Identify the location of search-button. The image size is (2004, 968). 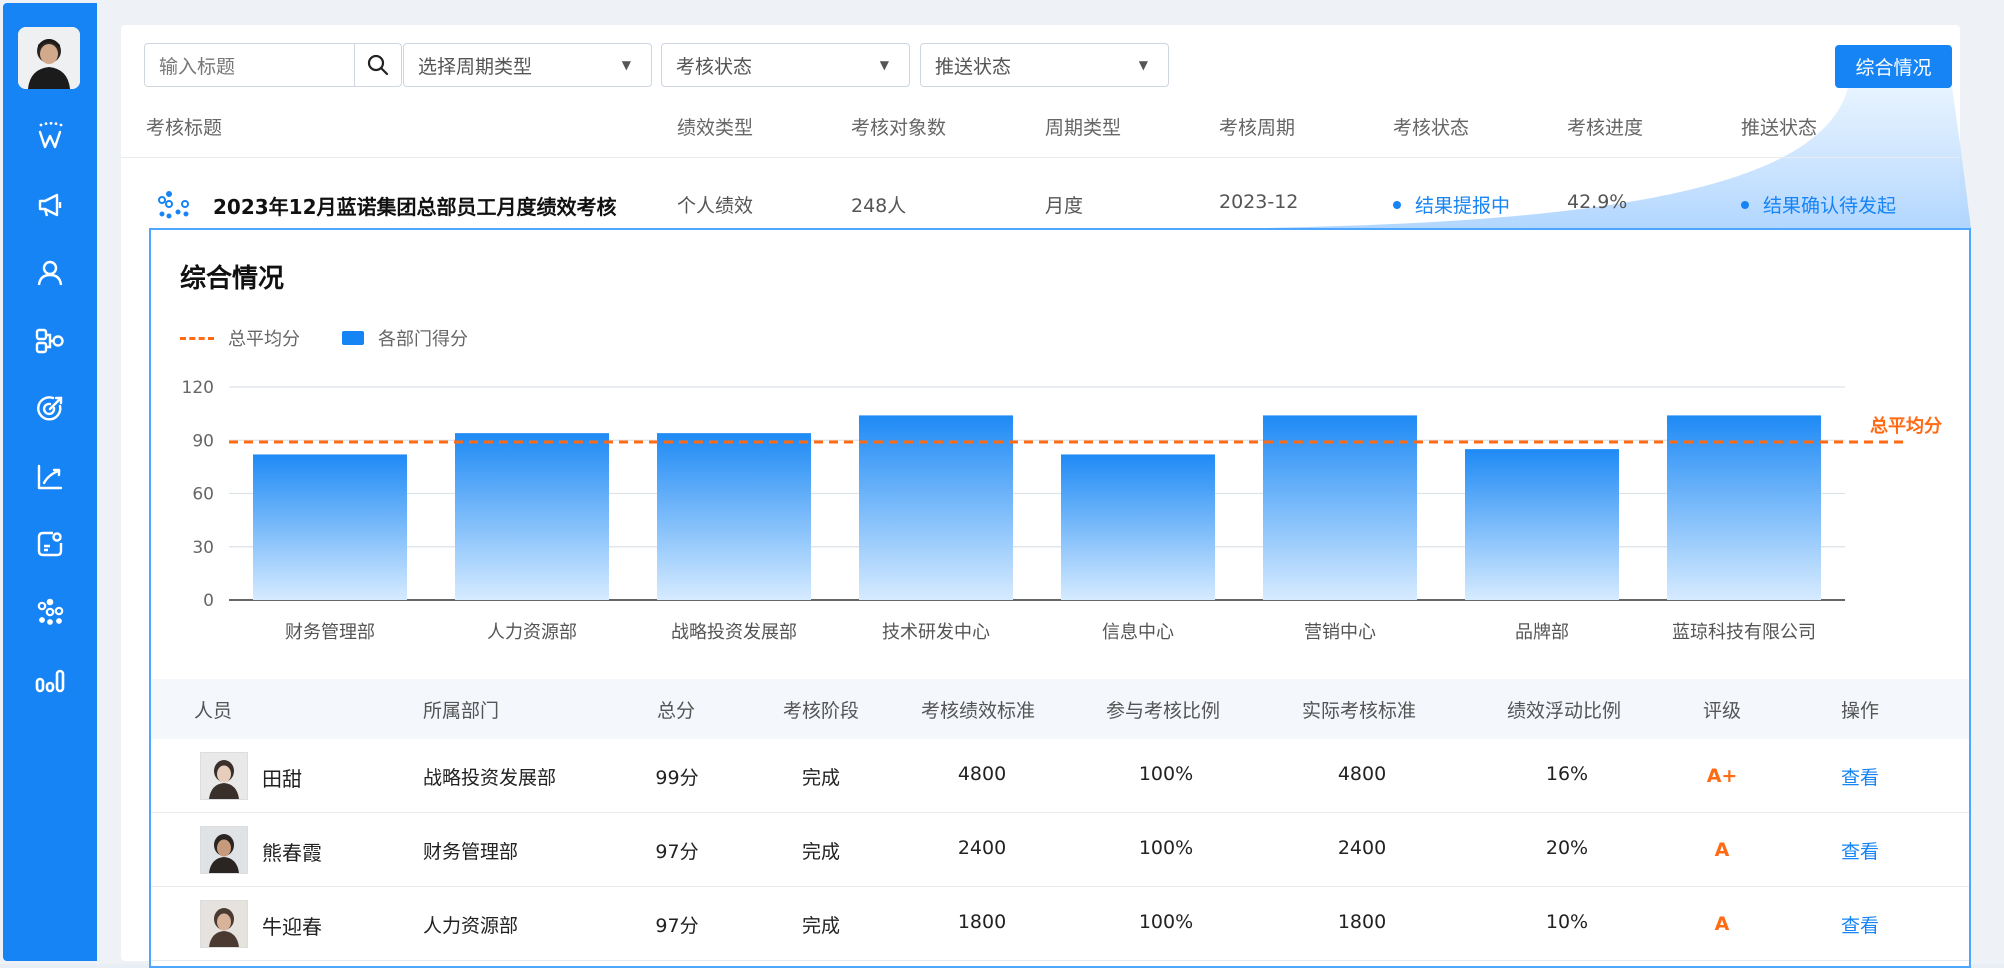
(377, 65).